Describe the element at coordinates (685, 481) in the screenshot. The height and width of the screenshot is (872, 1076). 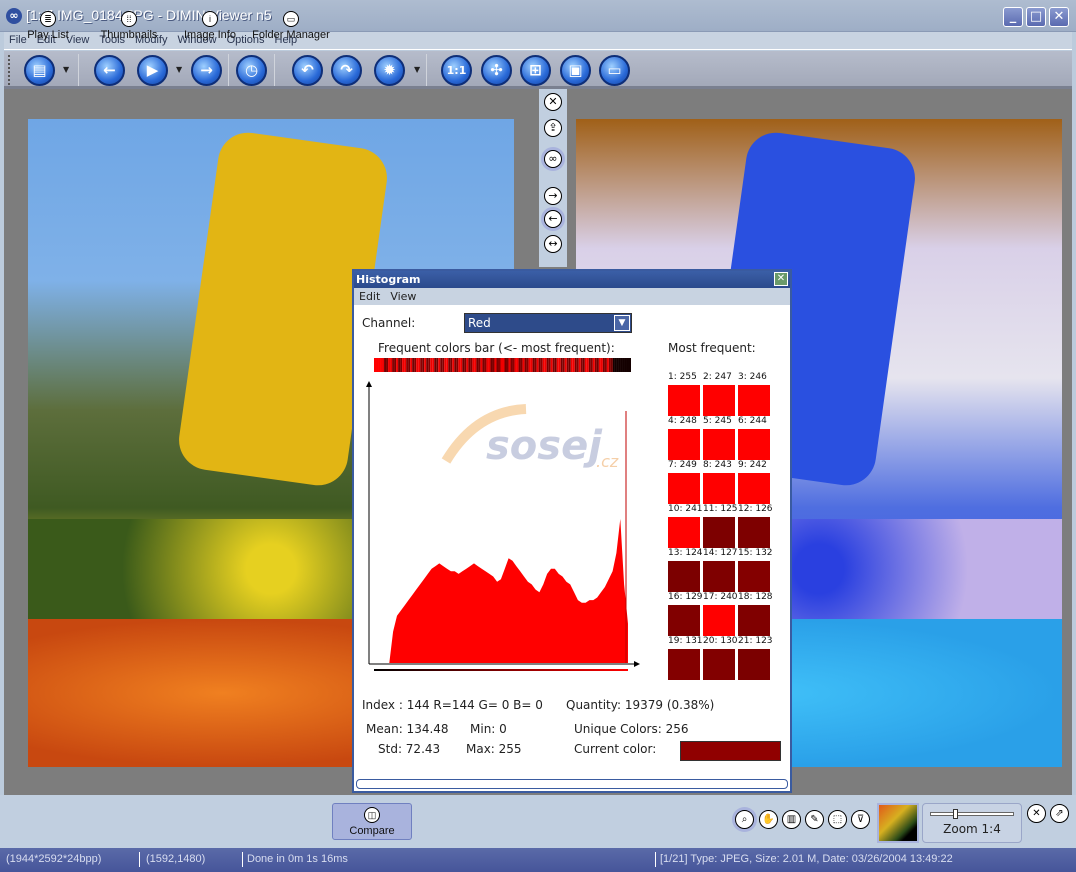
I see `most-frequent-item: 7: 249` at that location.